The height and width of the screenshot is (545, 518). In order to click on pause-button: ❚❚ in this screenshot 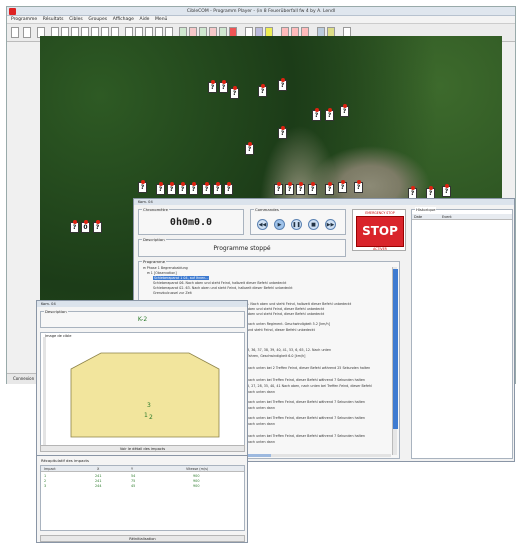, I will do `click(296, 224)`.